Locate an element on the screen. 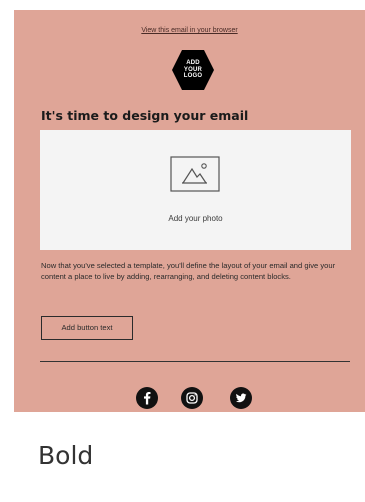  divider is located at coordinates (195, 361).